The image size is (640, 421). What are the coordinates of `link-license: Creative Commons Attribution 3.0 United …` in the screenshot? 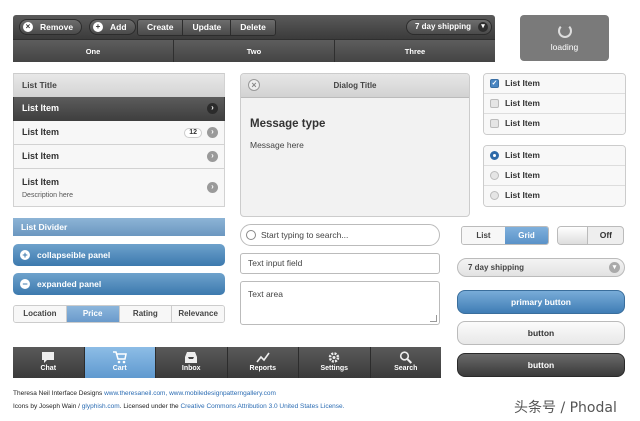 It's located at (262, 406).